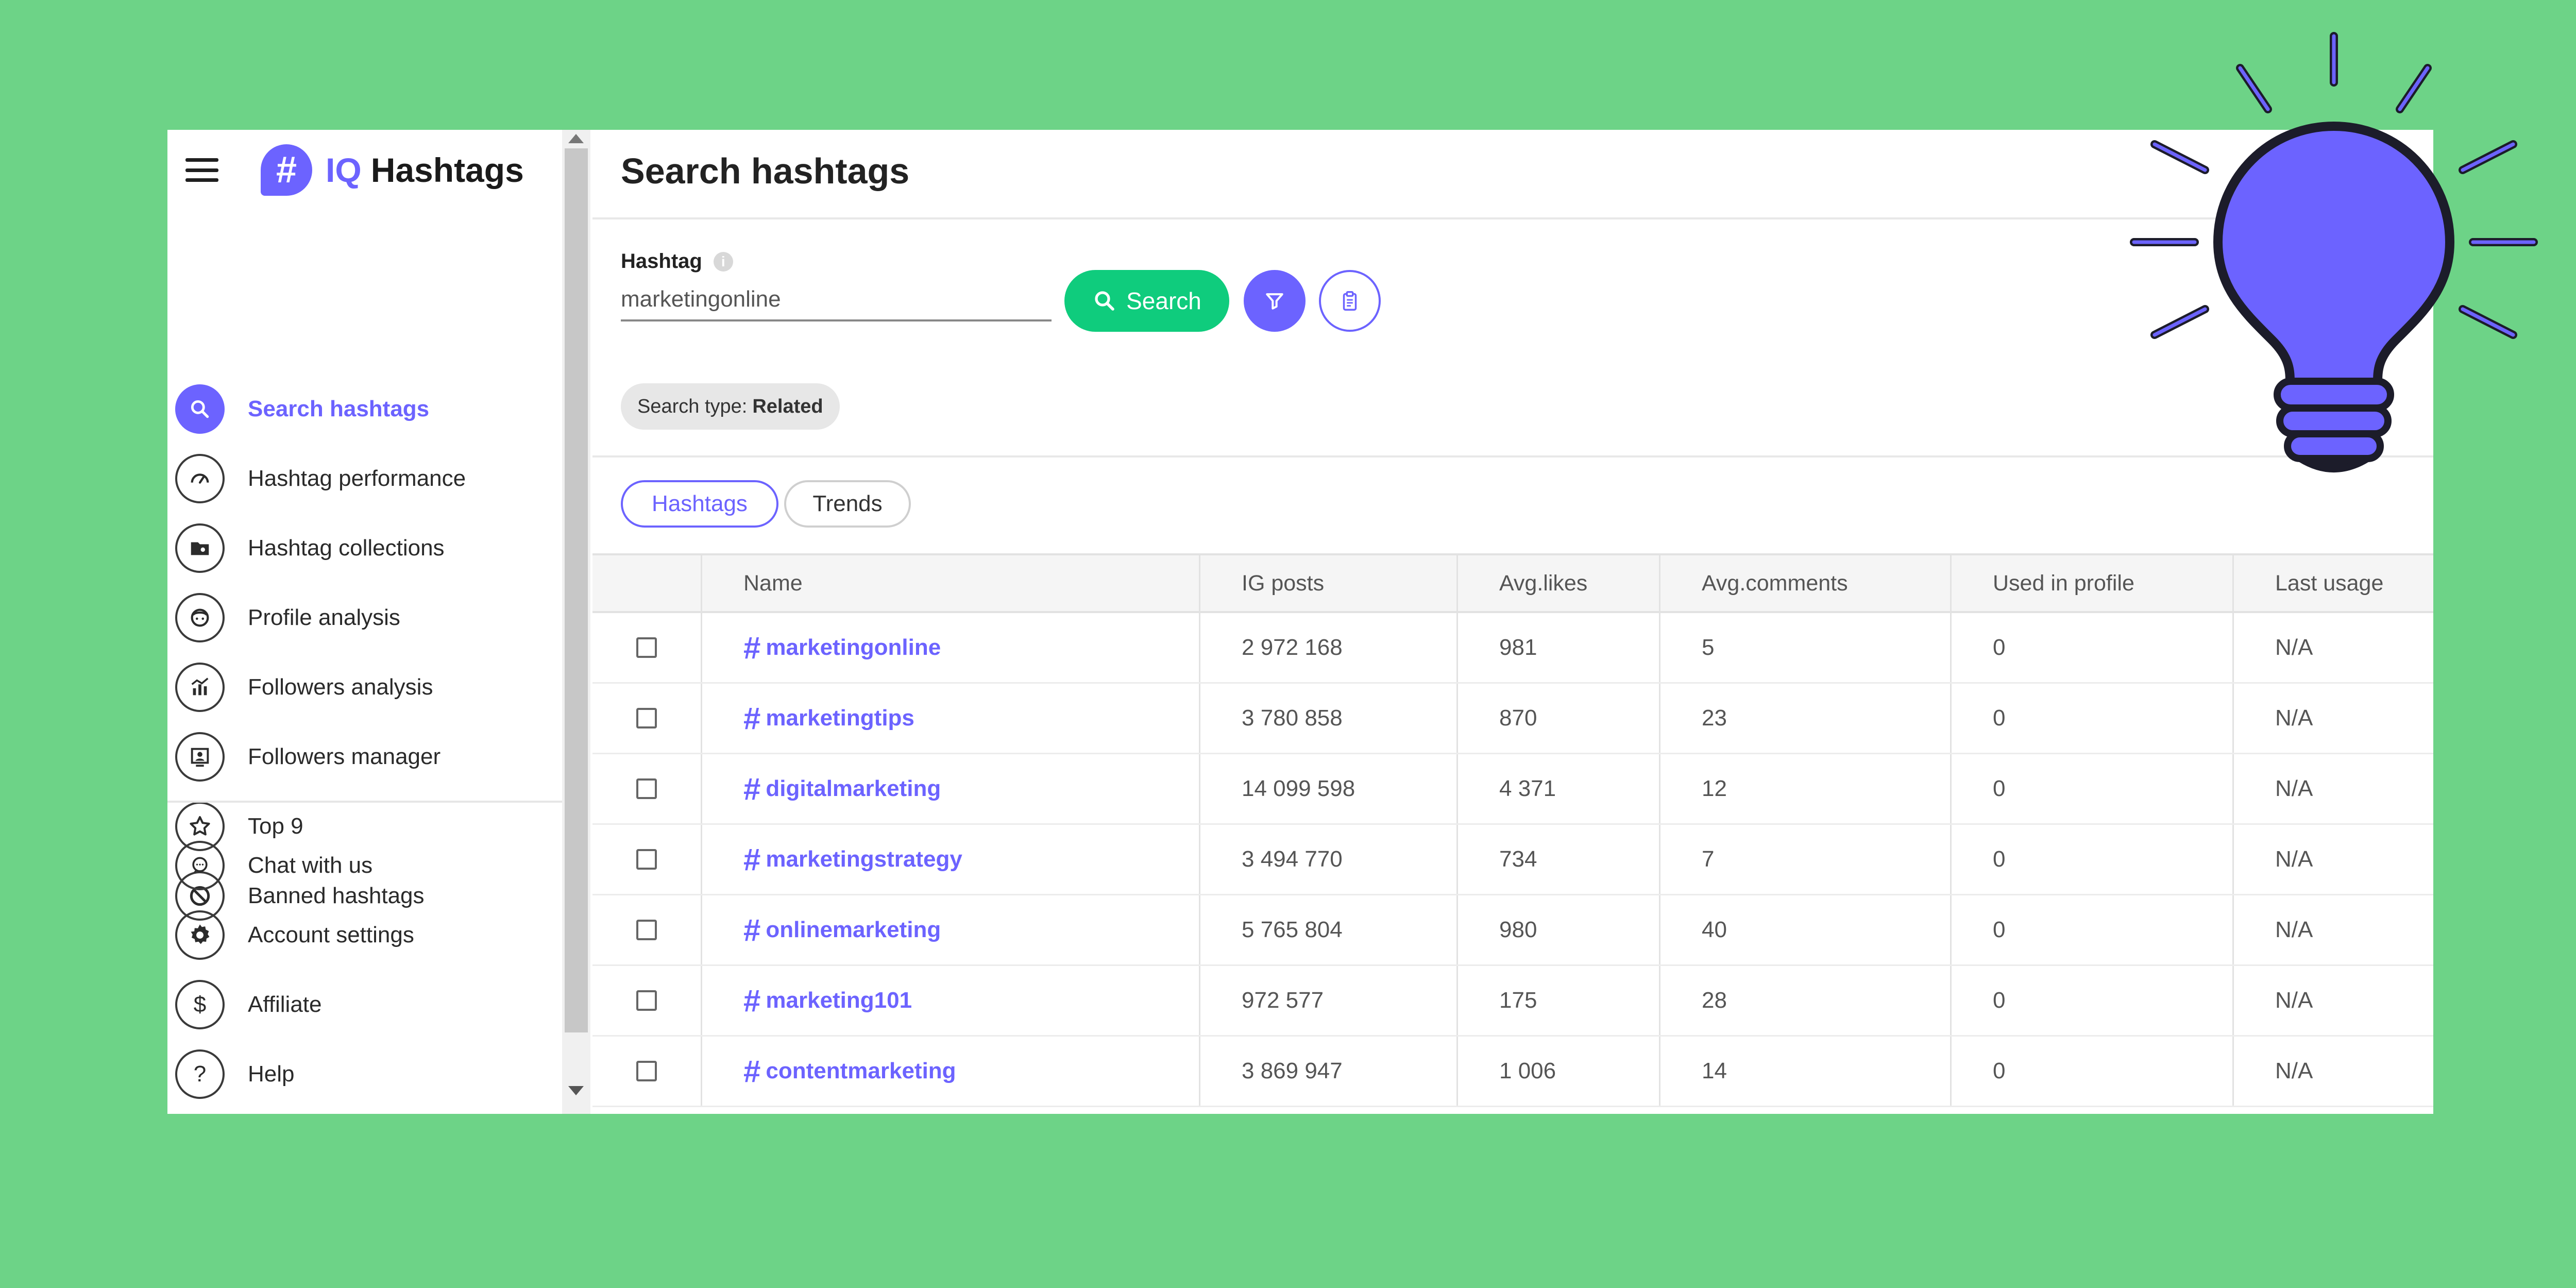 The width and height of the screenshot is (2576, 1288). Describe the element at coordinates (1275, 301) in the screenshot. I see `filter-button` at that location.